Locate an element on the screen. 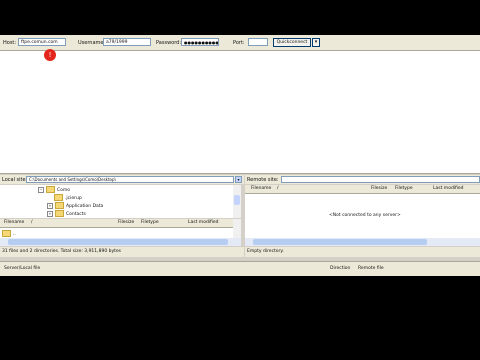  remote-list-hscrollbar is located at coordinates (362, 242).